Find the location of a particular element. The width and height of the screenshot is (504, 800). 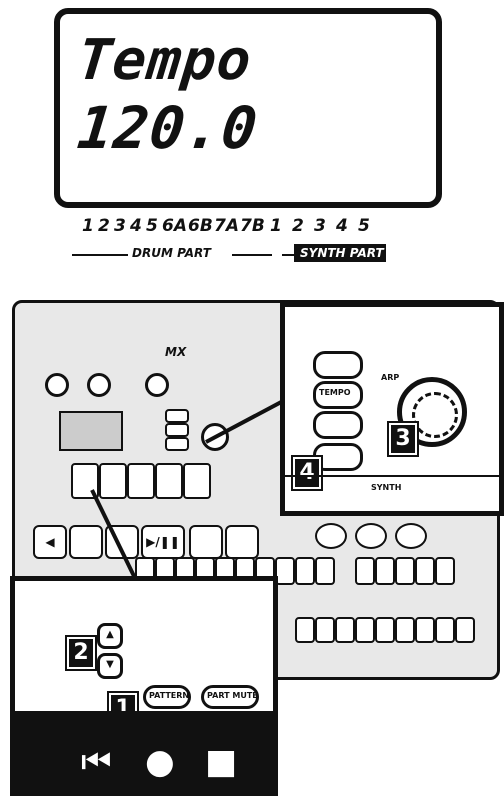

step-badge-3: 3 is located at coordinates (403, 439).